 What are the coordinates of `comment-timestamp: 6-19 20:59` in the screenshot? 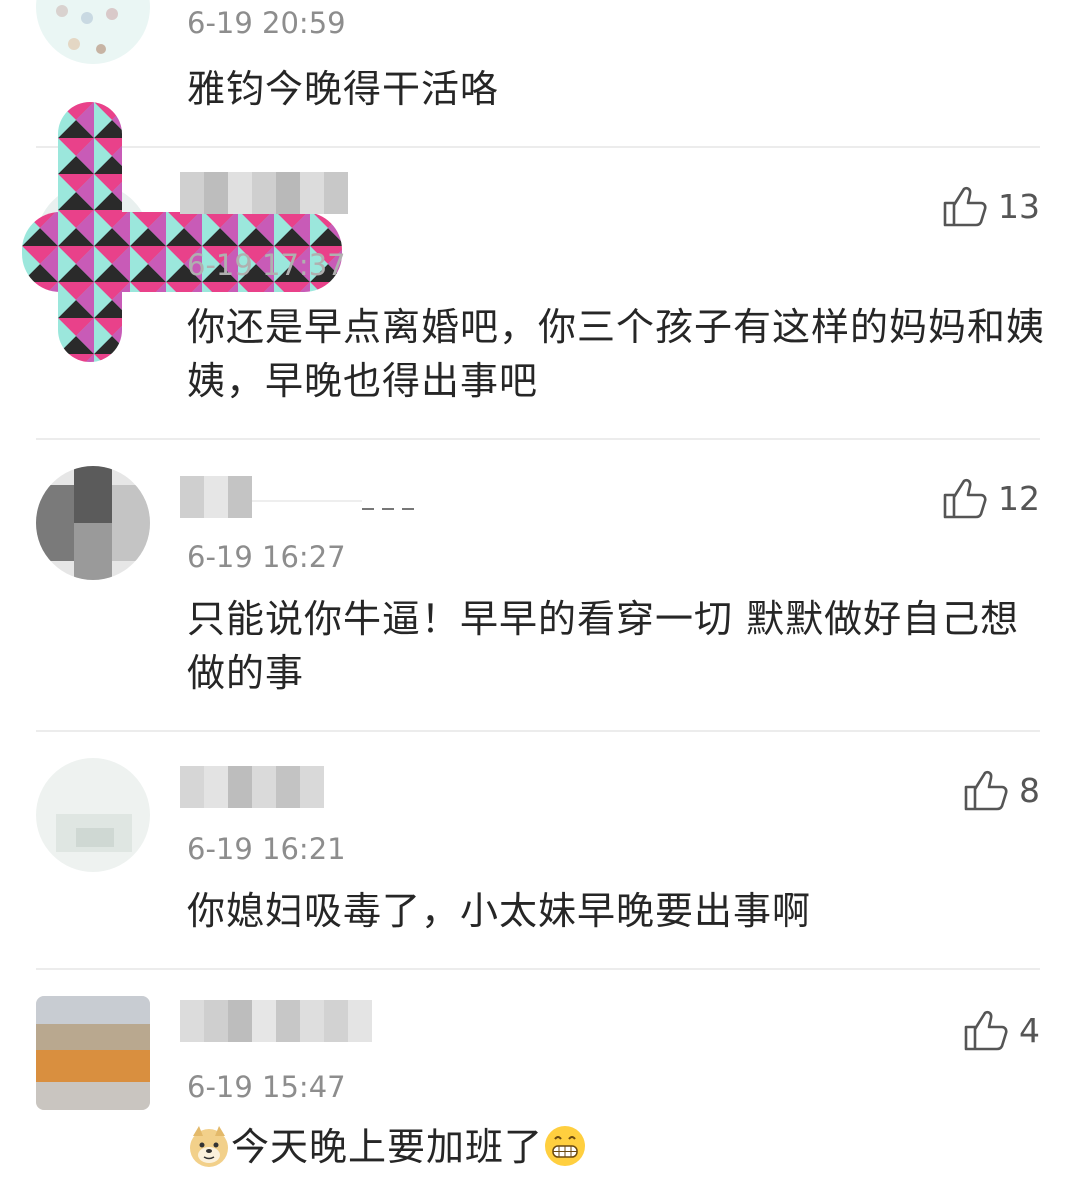 It's located at (266, 23).